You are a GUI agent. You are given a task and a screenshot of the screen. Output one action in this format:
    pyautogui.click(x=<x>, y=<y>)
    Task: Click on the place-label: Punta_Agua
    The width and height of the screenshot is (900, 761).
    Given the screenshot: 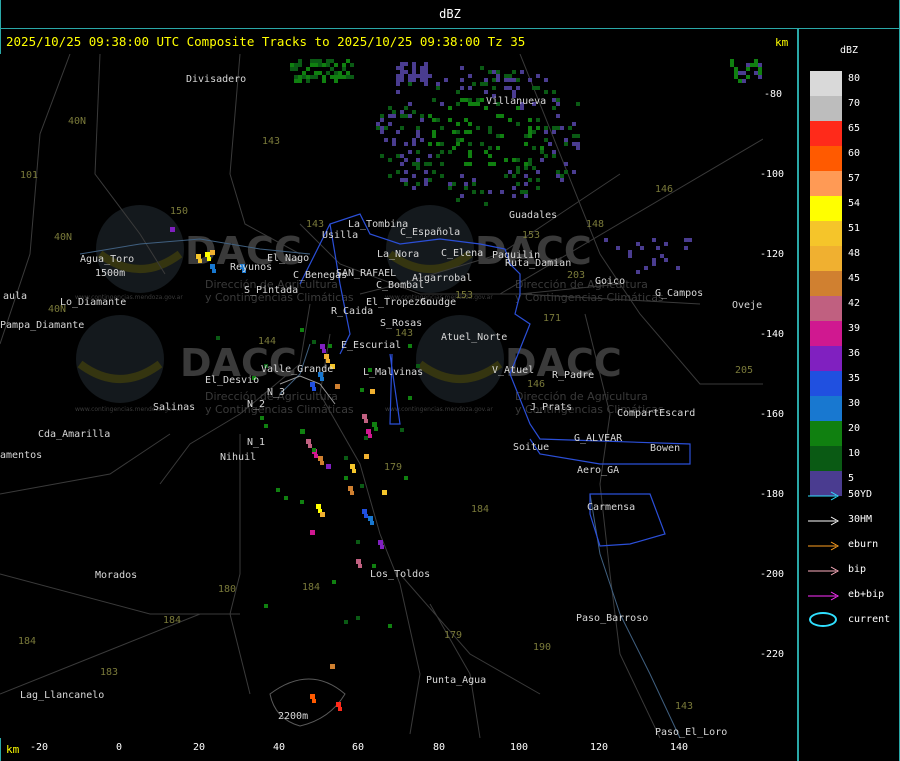 What is the action you would take?
    pyautogui.click(x=456, y=680)
    